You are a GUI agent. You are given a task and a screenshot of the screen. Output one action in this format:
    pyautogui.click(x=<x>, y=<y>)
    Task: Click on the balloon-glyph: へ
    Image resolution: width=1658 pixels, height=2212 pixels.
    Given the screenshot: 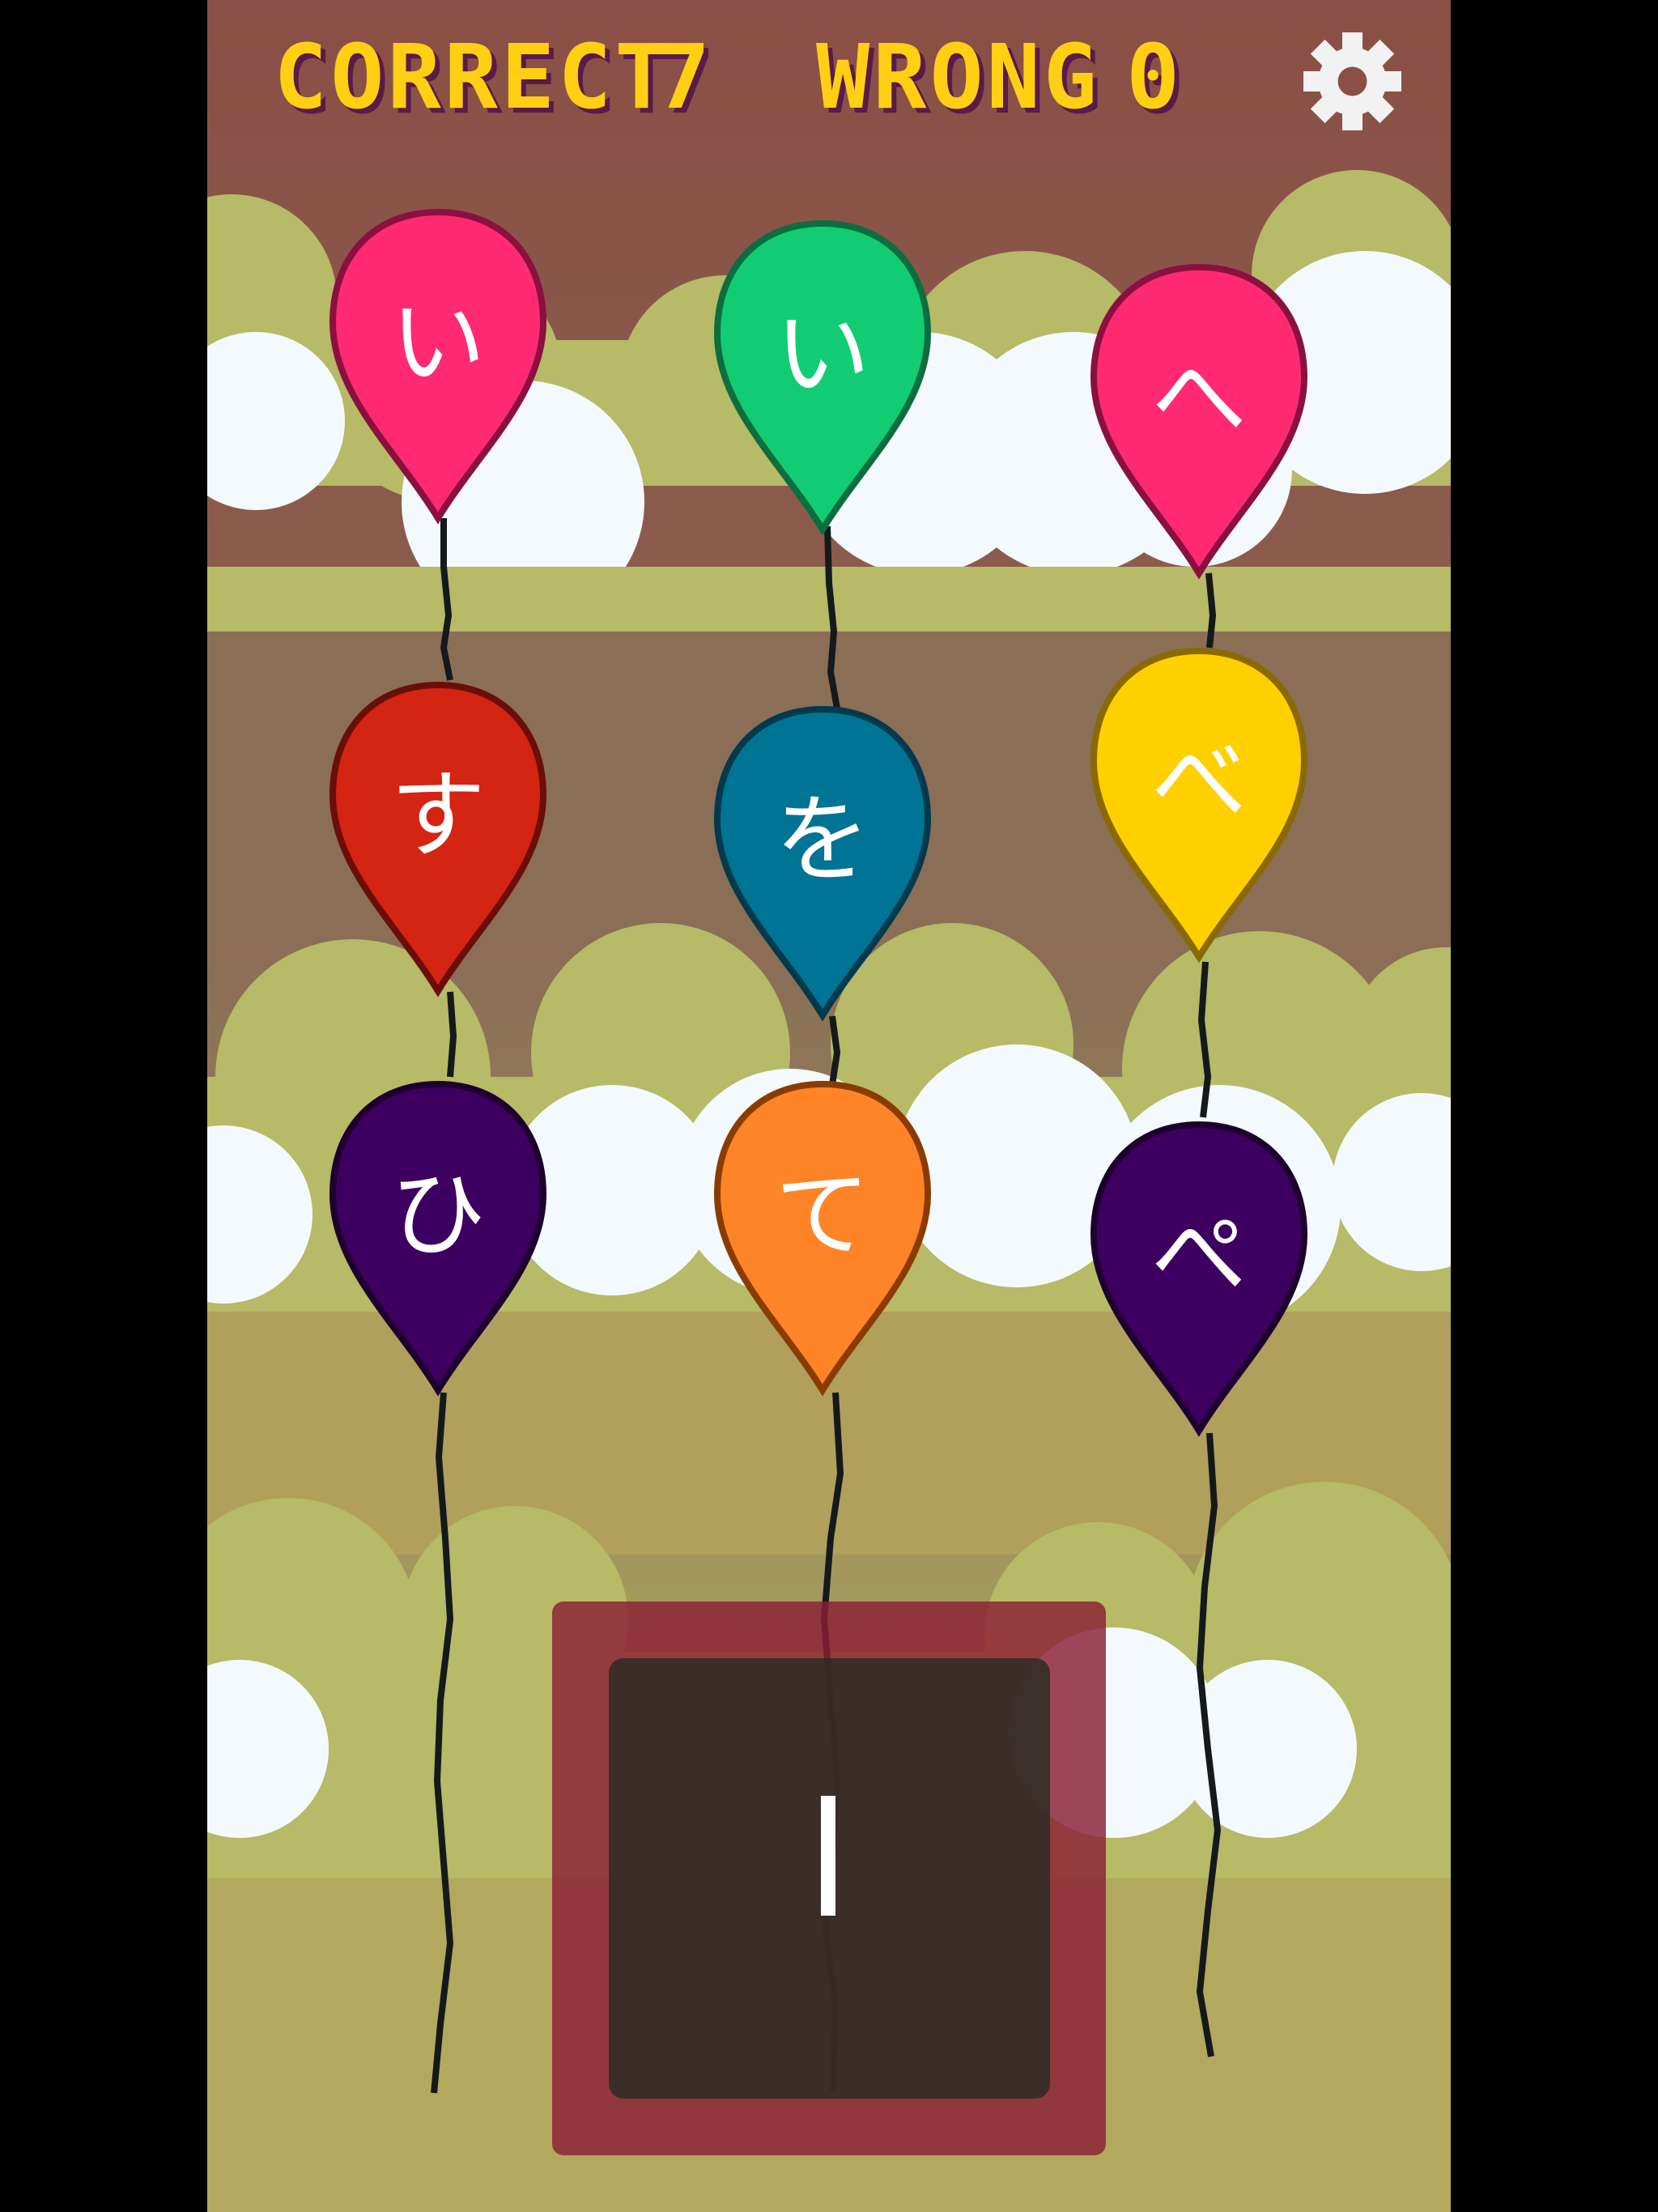 What is the action you would take?
    pyautogui.click(x=1198, y=398)
    